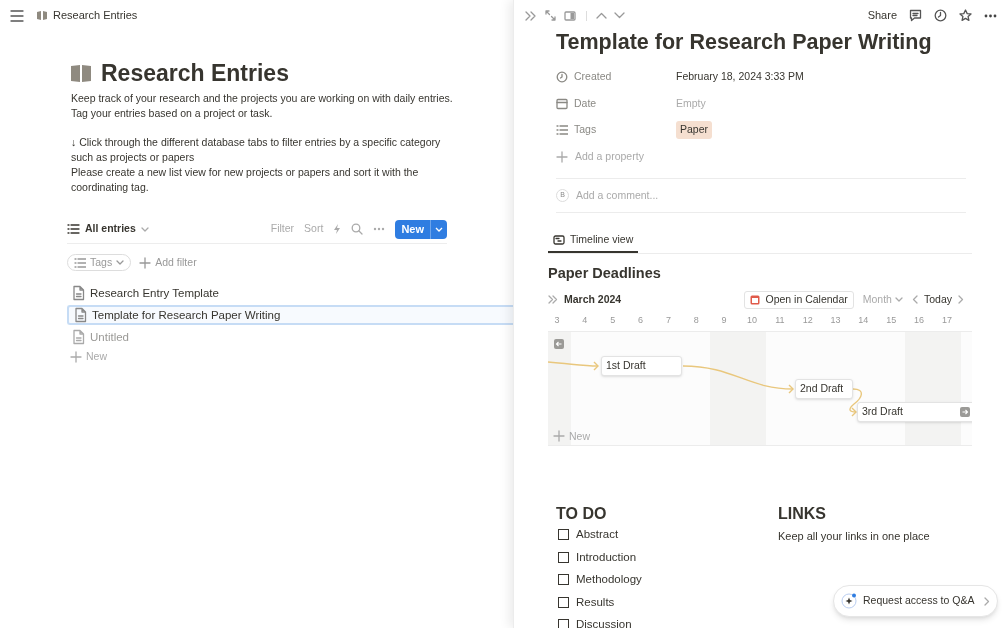  I want to click on day-label: 14, so click(863, 320).